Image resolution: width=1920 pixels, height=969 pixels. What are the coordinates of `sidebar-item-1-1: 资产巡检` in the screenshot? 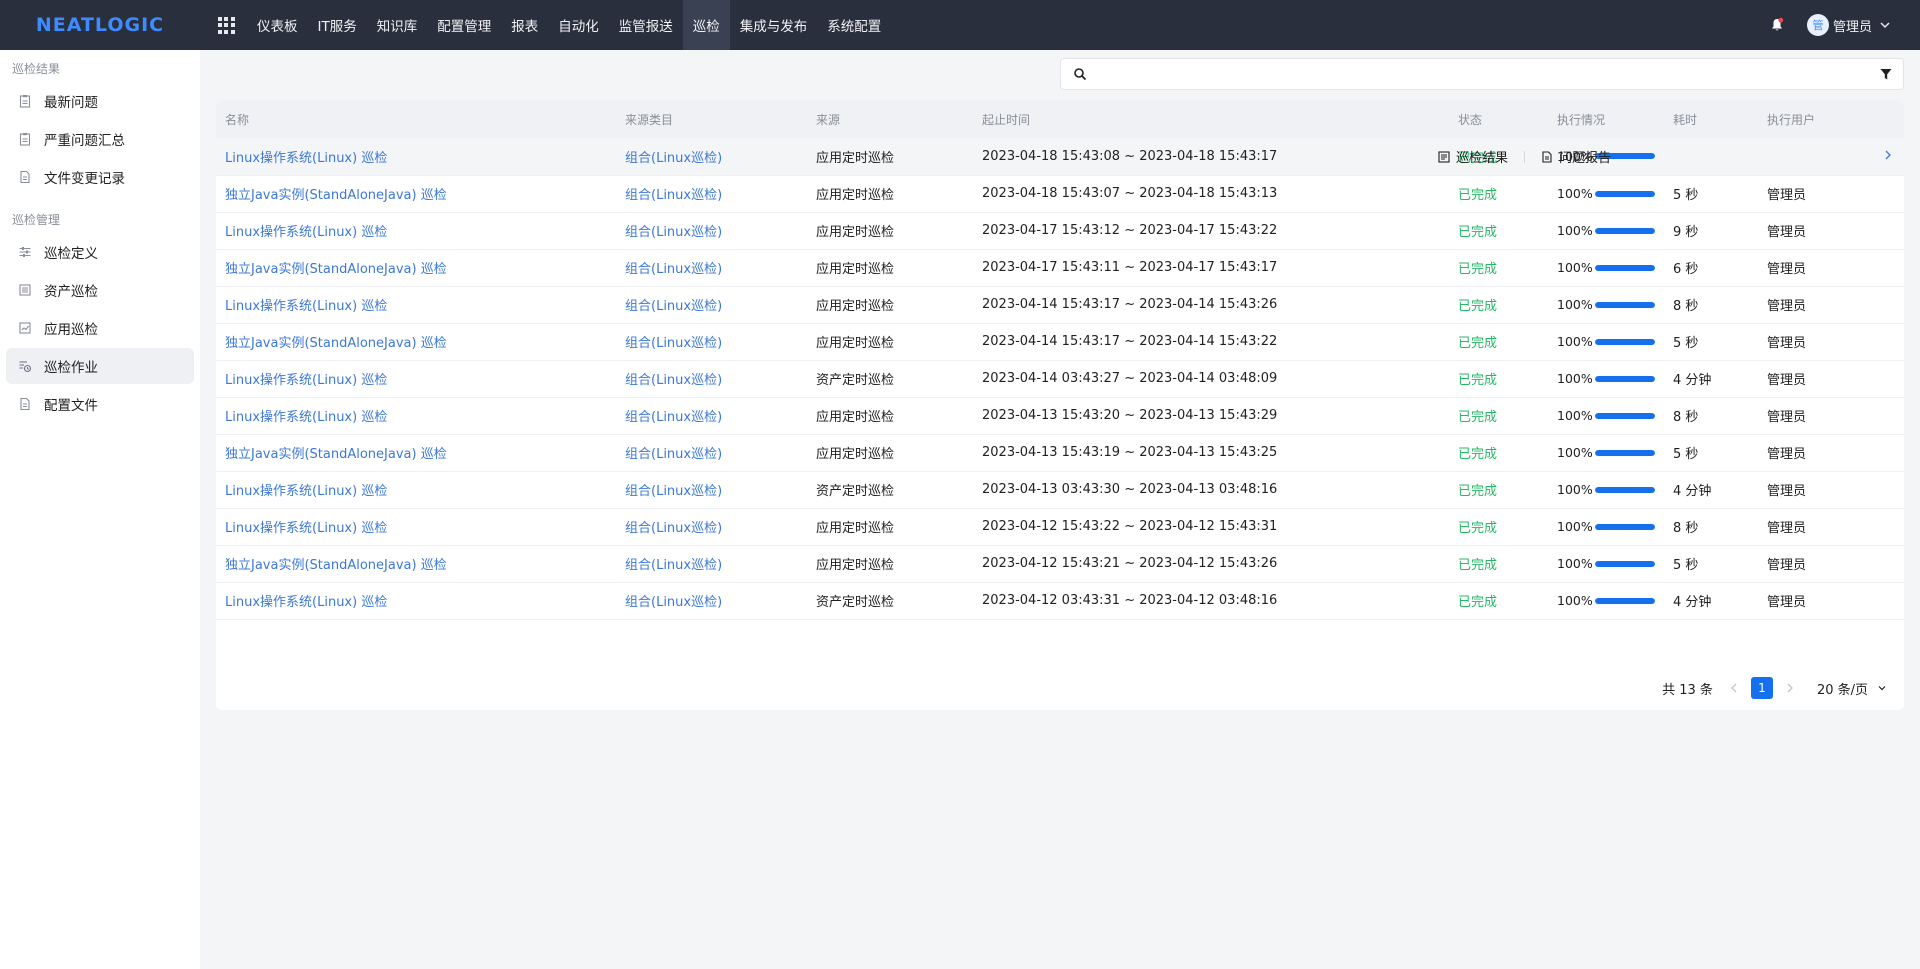 It's located at (100, 290).